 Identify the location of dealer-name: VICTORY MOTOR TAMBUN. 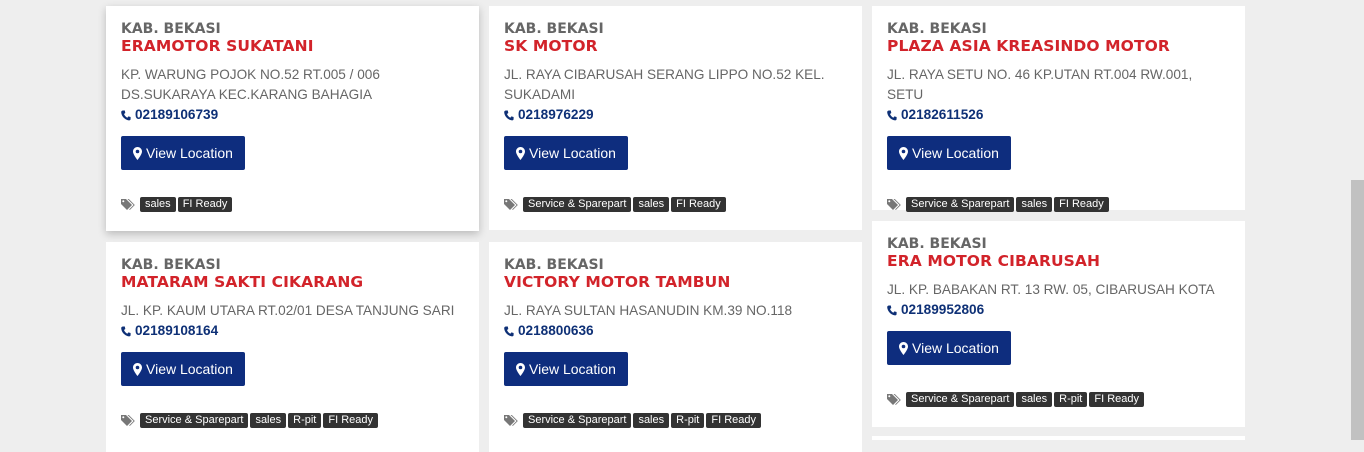
(675, 282).